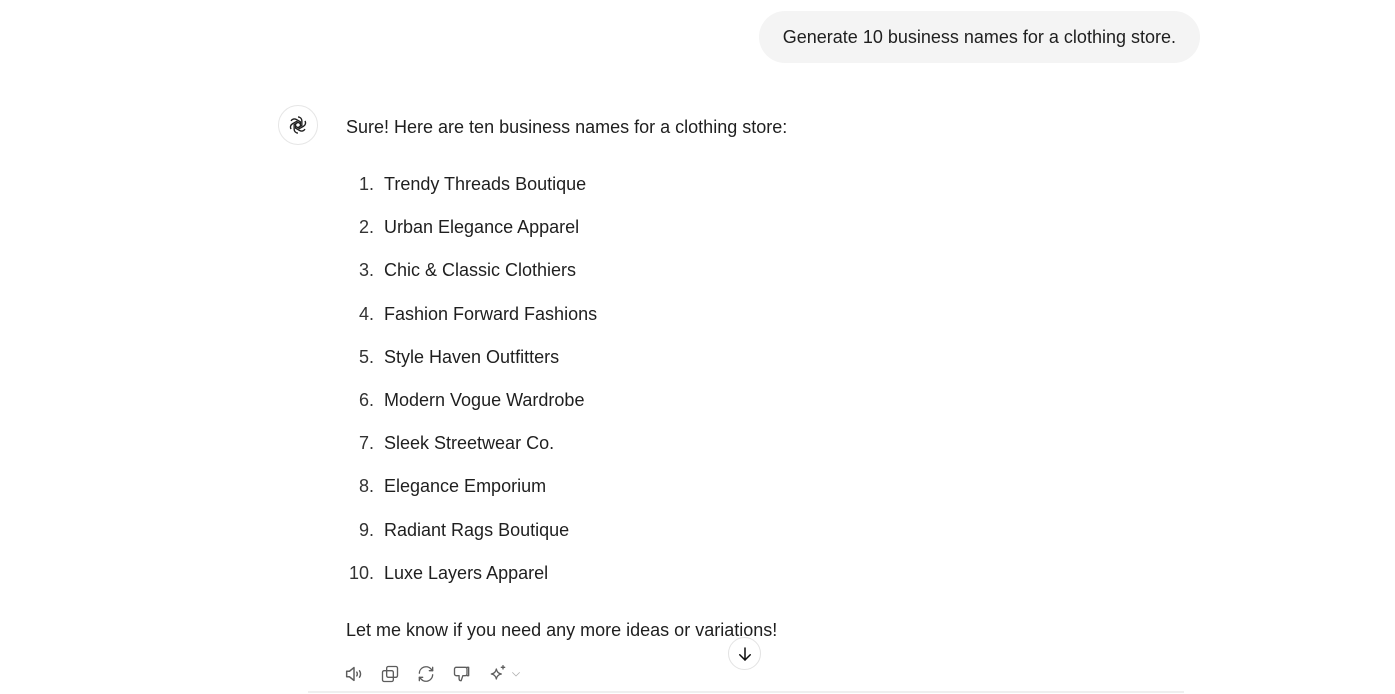 This screenshot has height=694, width=1395. What do you see at coordinates (366, 184) in the screenshot?
I see `list-number: 1.` at bounding box center [366, 184].